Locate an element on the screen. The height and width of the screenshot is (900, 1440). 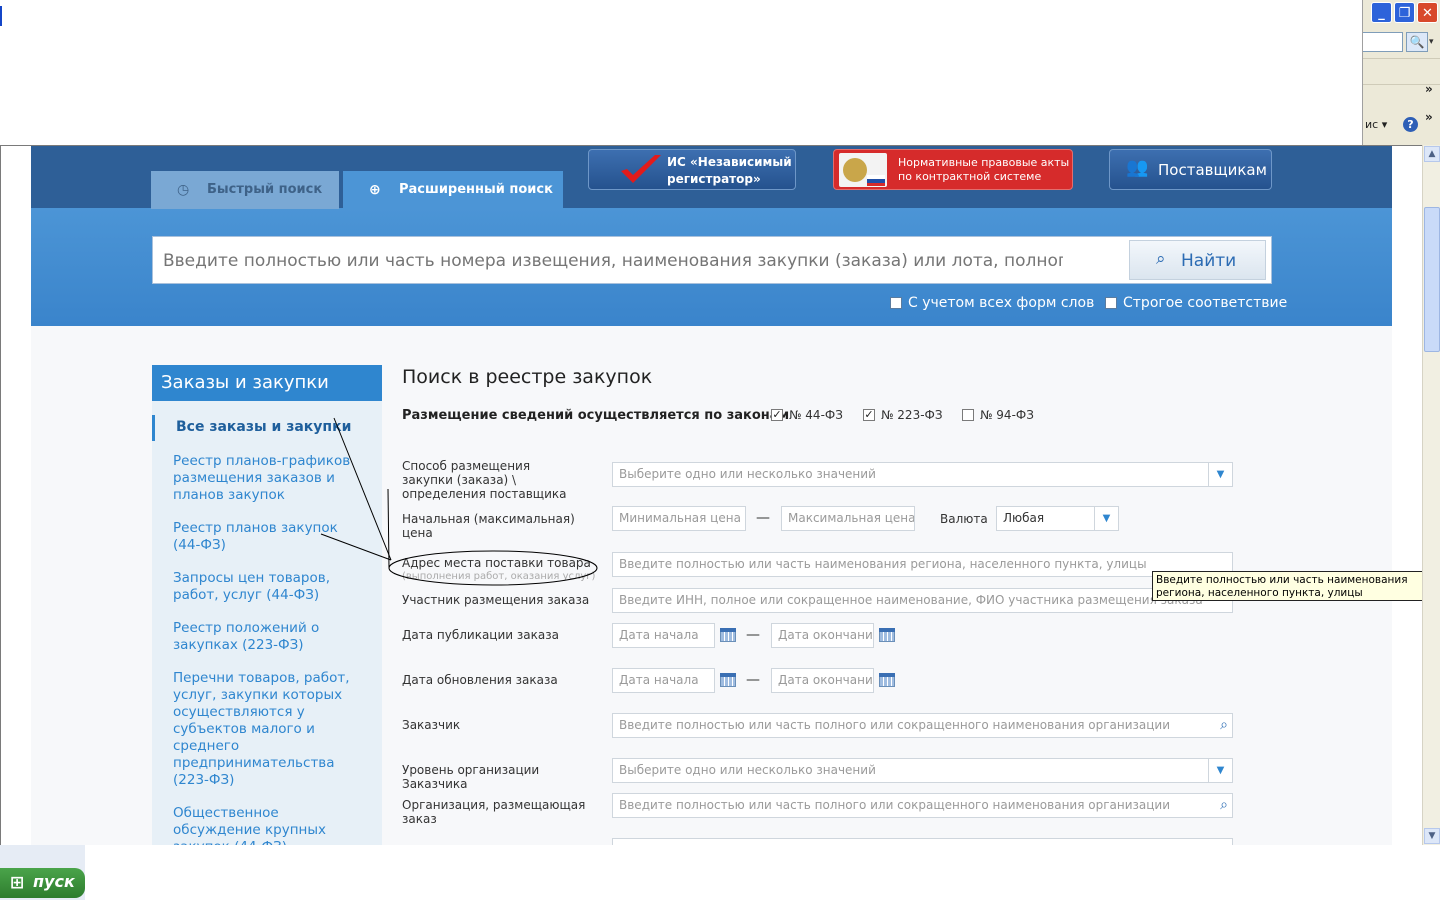
help-icon: ? is located at coordinates (1410, 124).